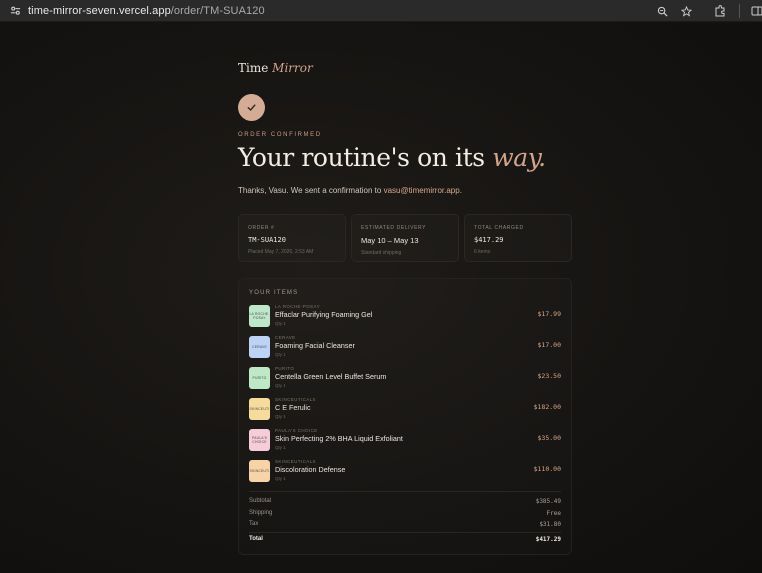  I want to click on product-price: $23.50, so click(549, 376).